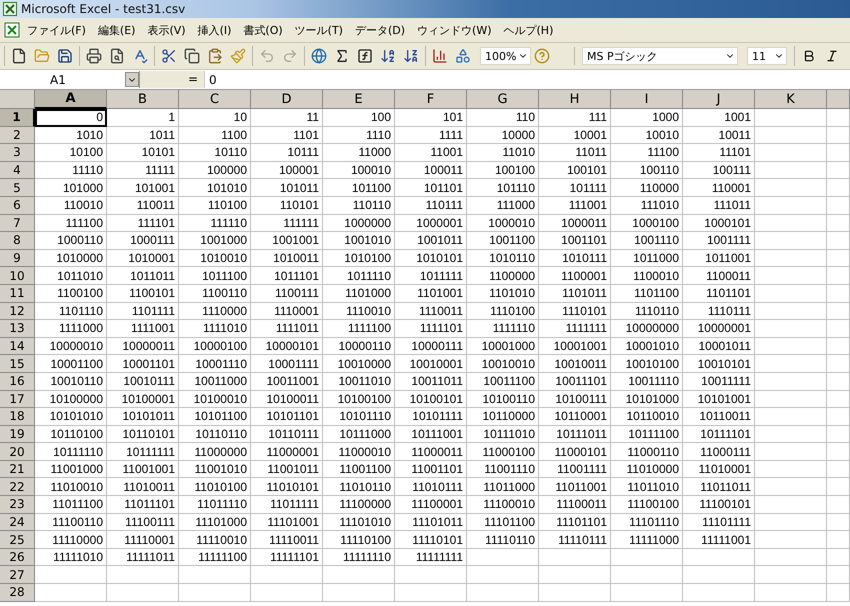  Describe the element at coordinates (215, 381) in the screenshot. I see `table-cell: 10011000` at that location.